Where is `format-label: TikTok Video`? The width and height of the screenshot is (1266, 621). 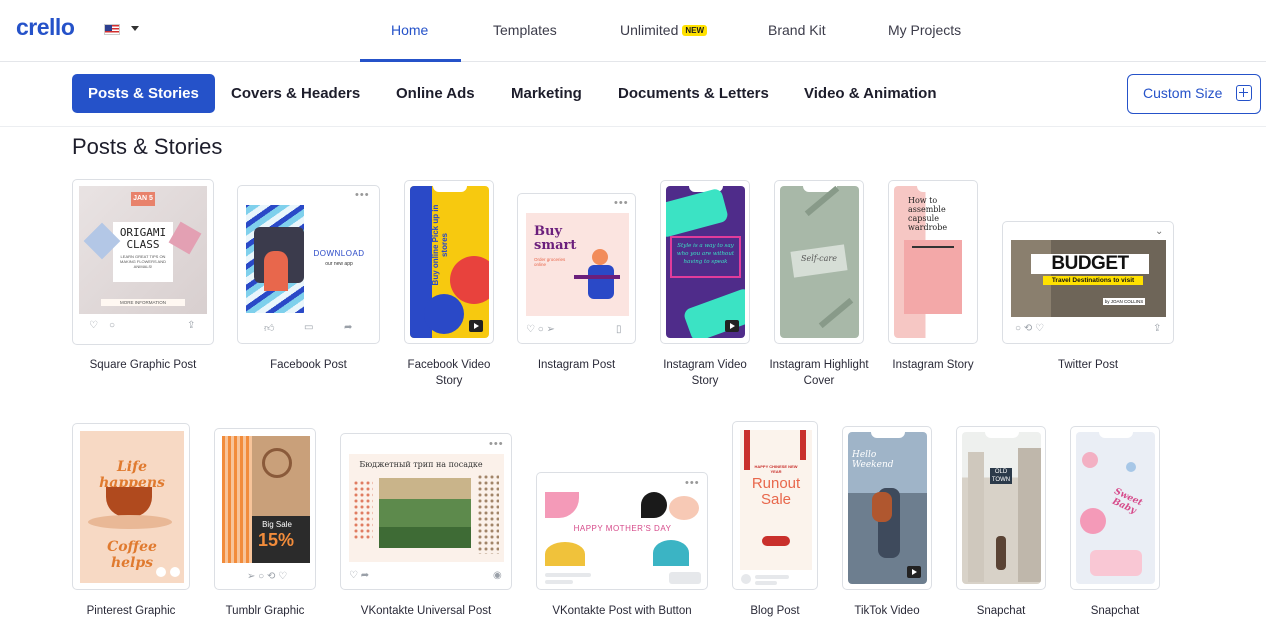 format-label: TikTok Video is located at coordinates (887, 611).